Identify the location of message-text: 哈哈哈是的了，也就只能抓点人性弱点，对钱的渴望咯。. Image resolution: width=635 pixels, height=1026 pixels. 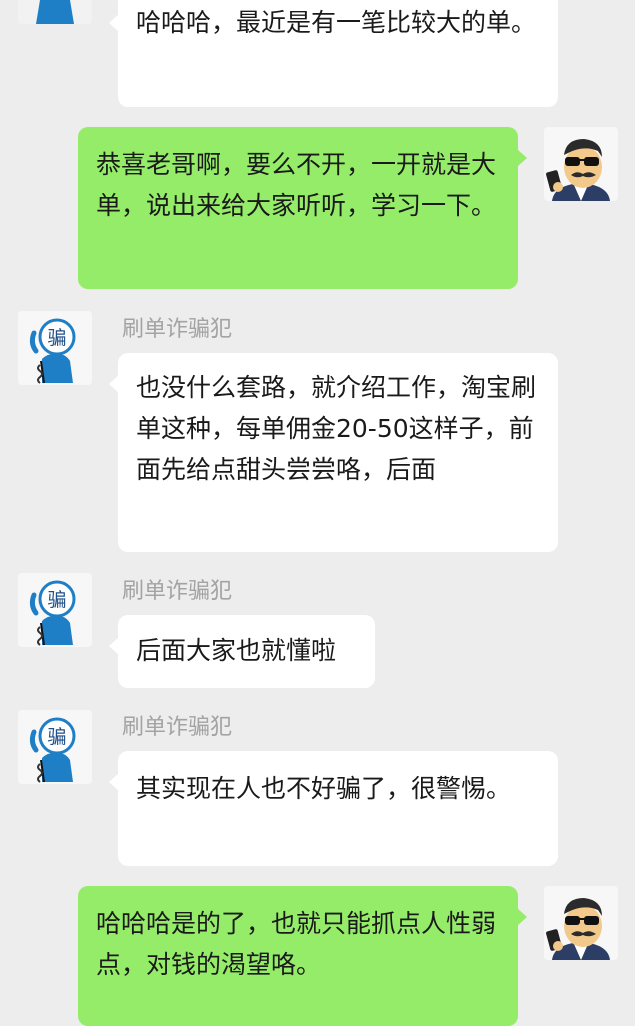
(296, 944).